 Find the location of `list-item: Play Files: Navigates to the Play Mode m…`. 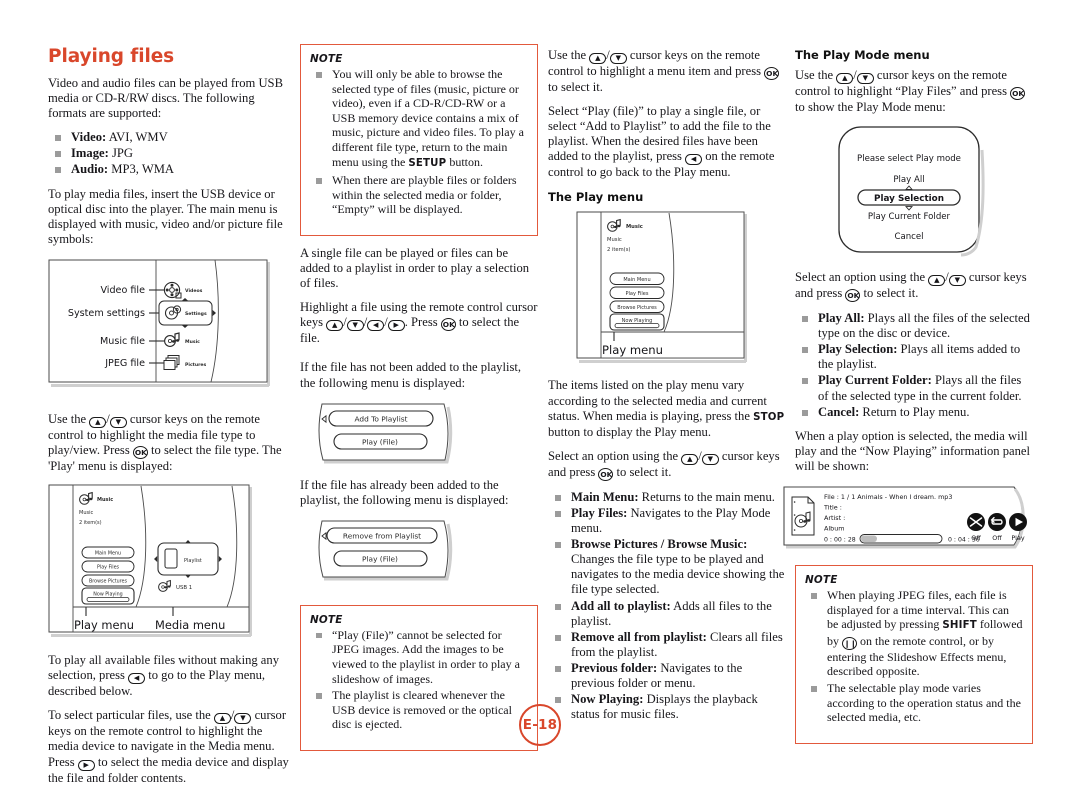

list-item: Play Files: Navigates to the Play Mode m… is located at coordinates (668, 521).